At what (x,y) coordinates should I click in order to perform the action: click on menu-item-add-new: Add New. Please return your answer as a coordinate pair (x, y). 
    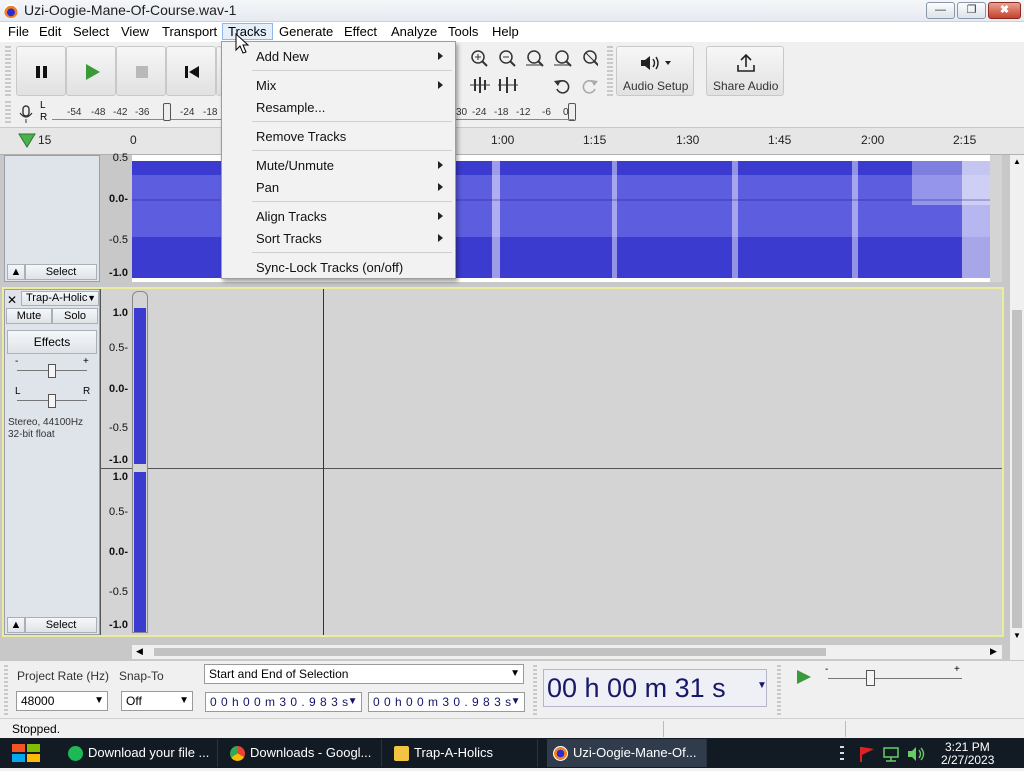
    Looking at the image, I should click on (282, 56).